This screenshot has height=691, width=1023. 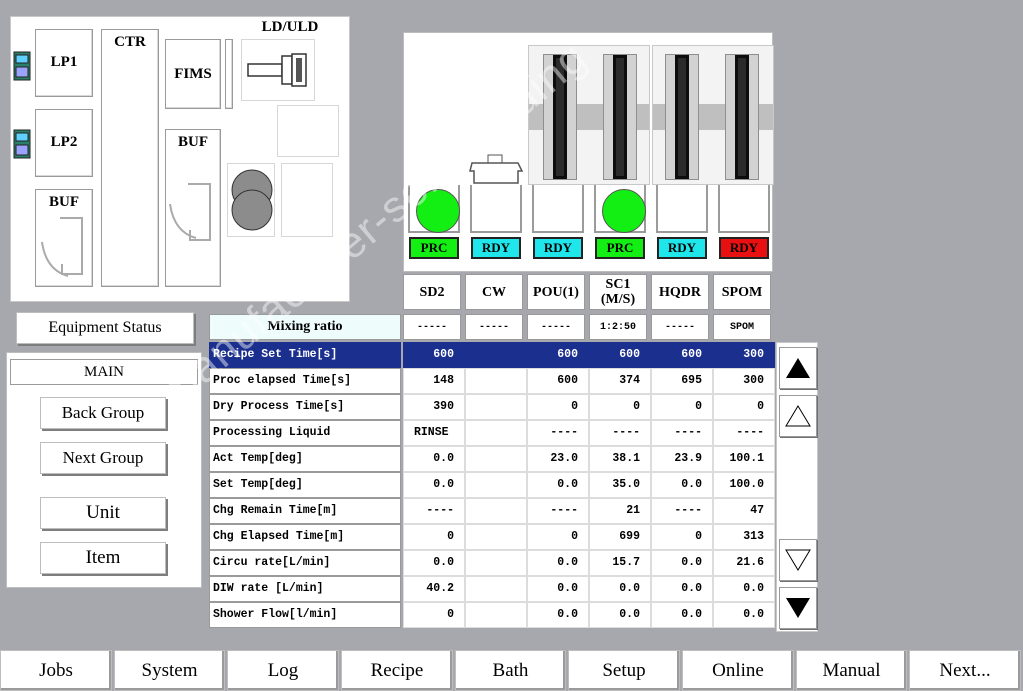 I want to click on back-group-button: Back Group, so click(x=103, y=413).